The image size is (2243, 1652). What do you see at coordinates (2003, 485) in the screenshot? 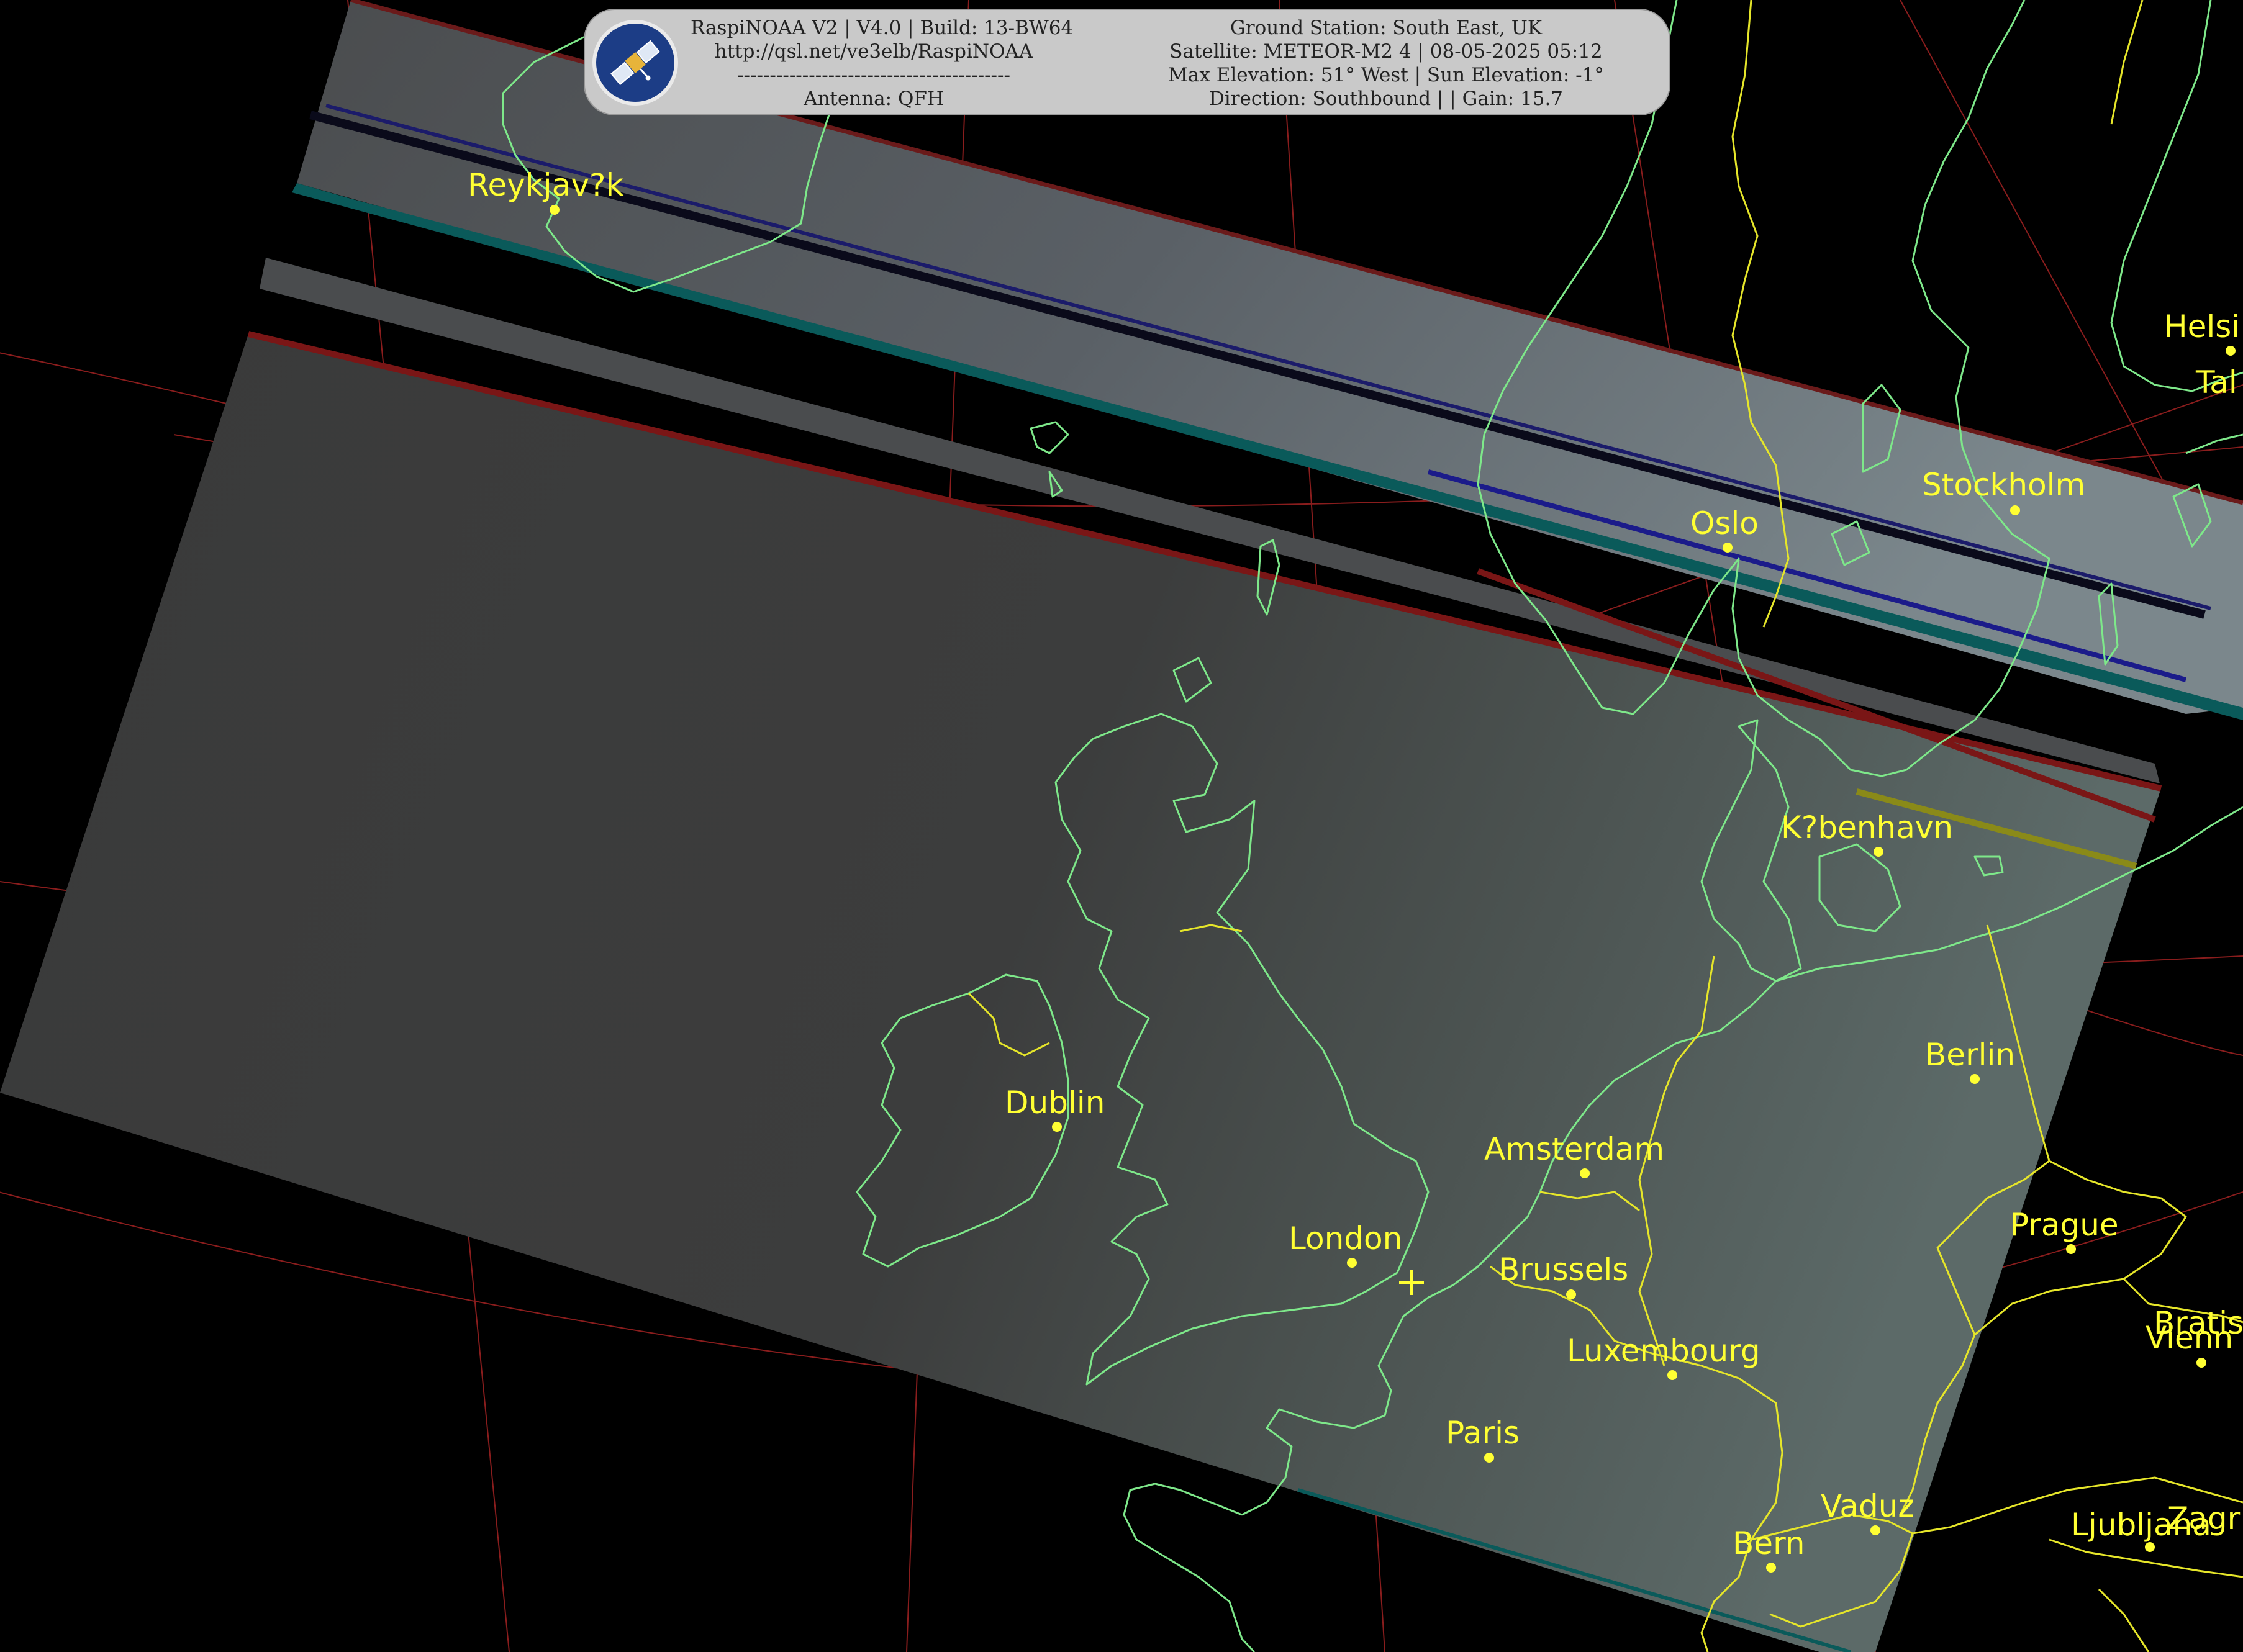
I see `svg-text: Stockholm` at bounding box center [2003, 485].